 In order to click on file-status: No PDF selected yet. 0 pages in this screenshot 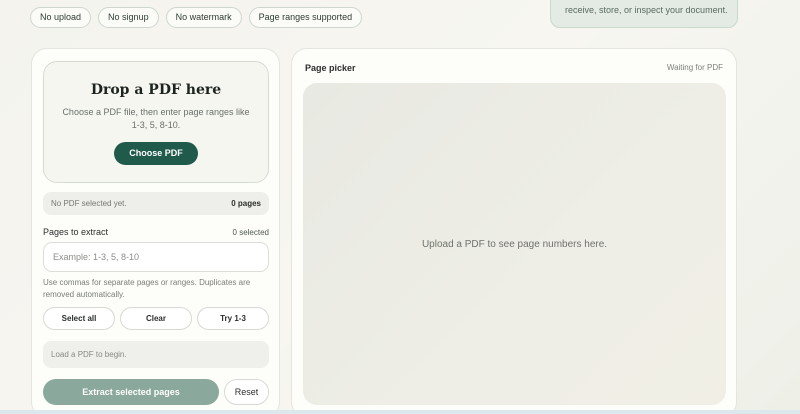, I will do `click(156, 203)`.